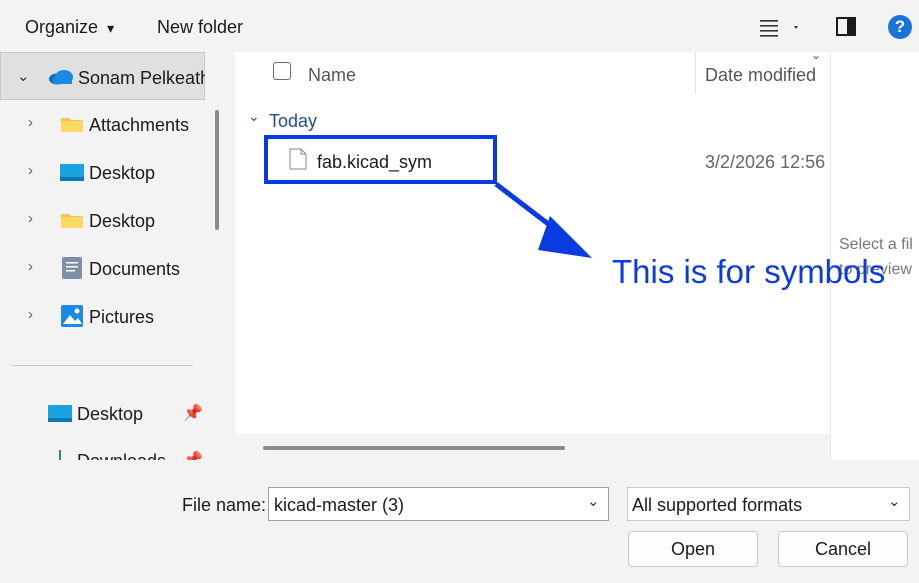 The image size is (919, 583). What do you see at coordinates (293, 121) in the screenshot?
I see `group-label-today: Today` at bounding box center [293, 121].